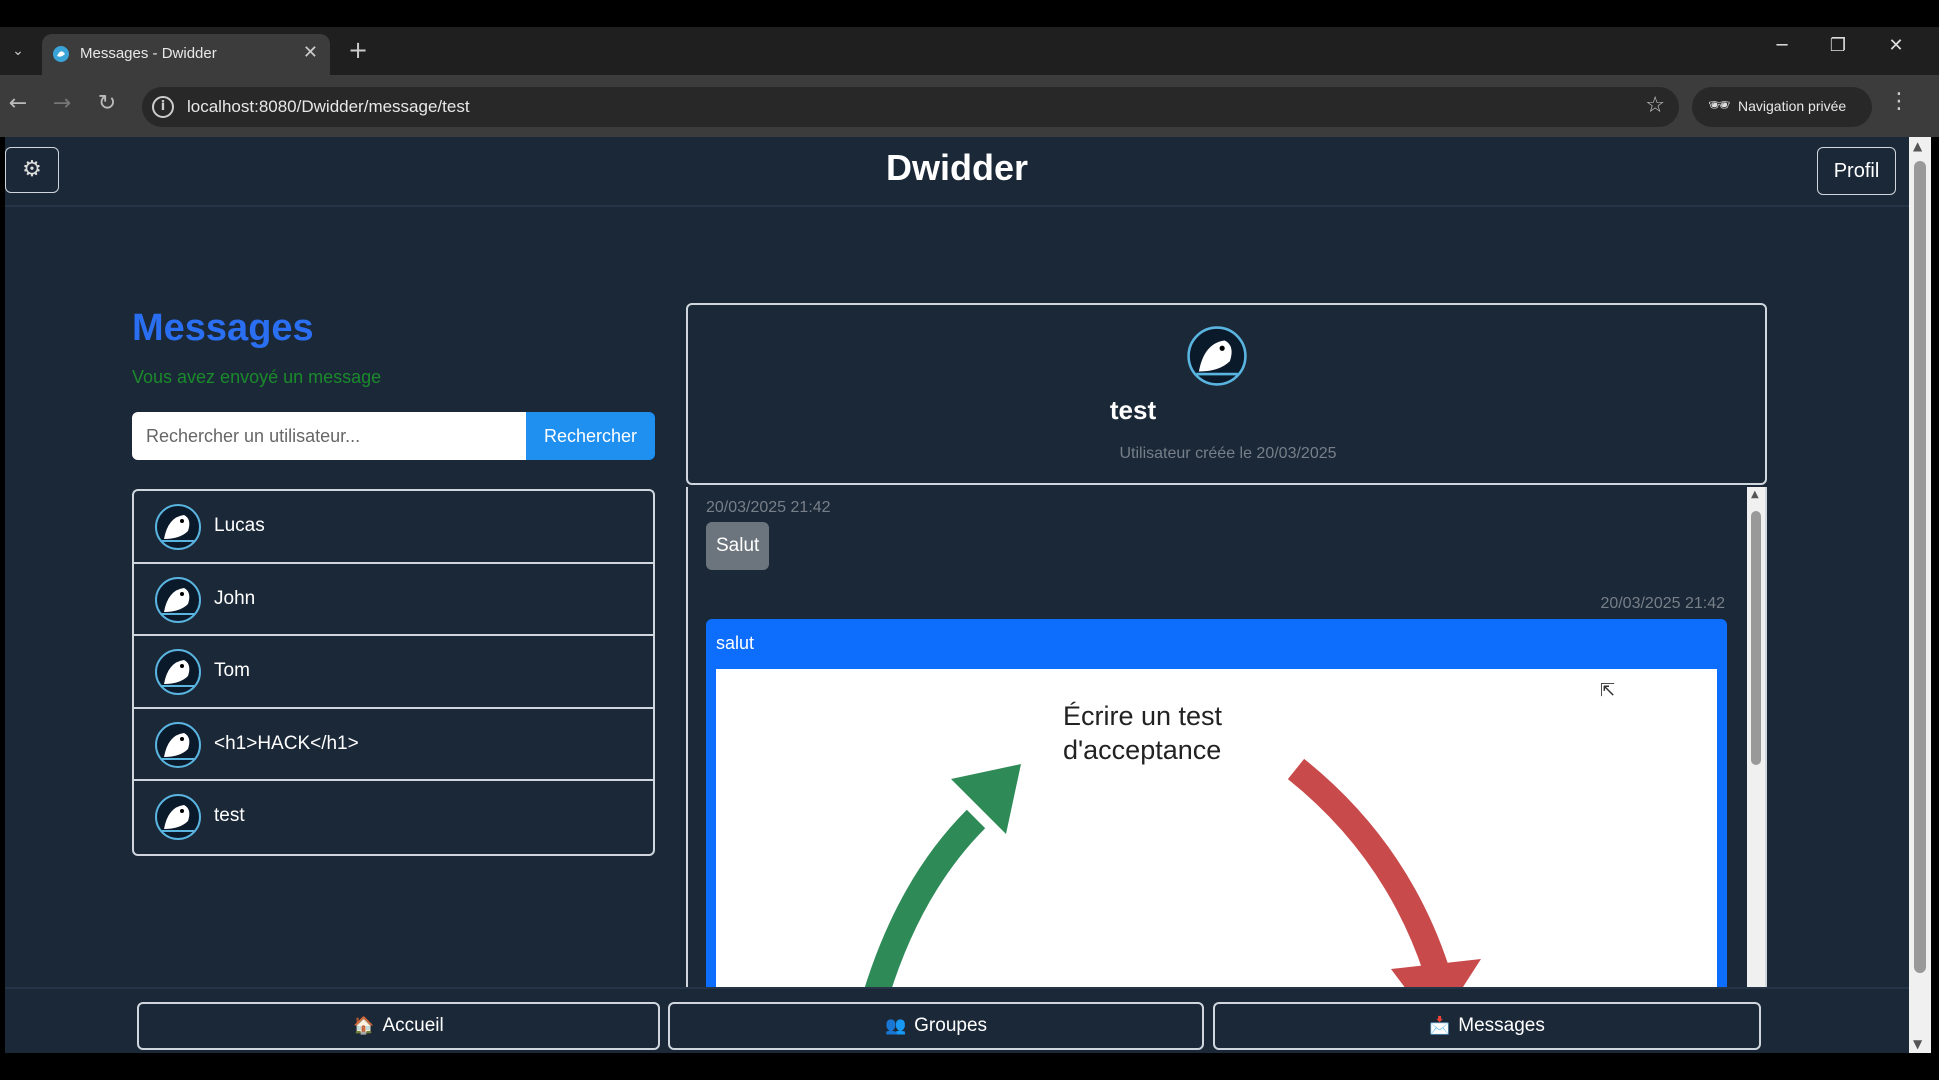  I want to click on dwidder-favicon-icon, so click(61, 54).